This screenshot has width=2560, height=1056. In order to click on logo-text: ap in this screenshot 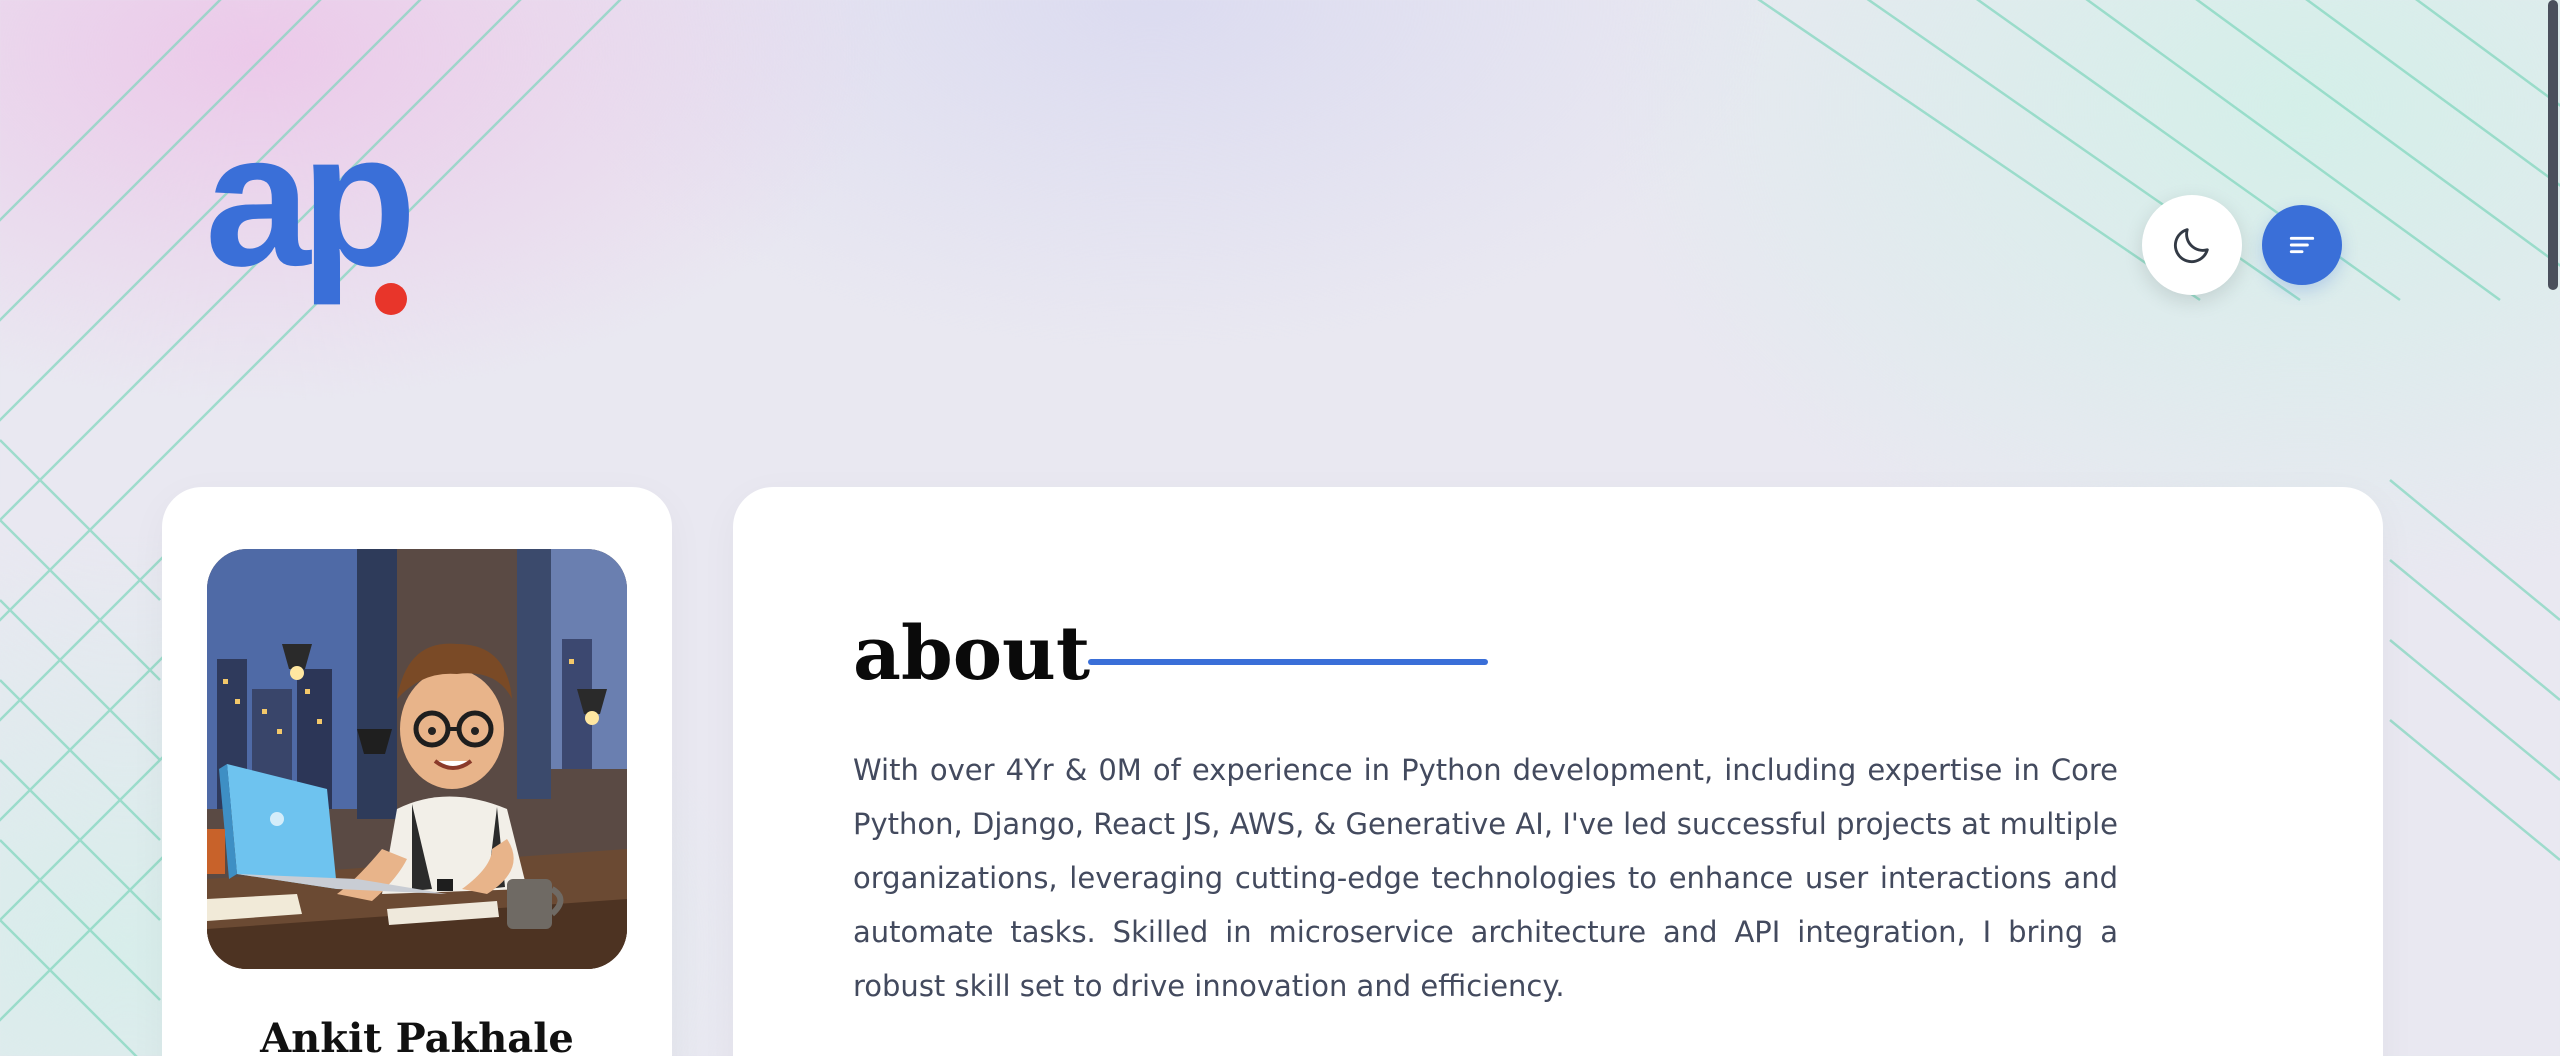, I will do `click(311, 200)`.